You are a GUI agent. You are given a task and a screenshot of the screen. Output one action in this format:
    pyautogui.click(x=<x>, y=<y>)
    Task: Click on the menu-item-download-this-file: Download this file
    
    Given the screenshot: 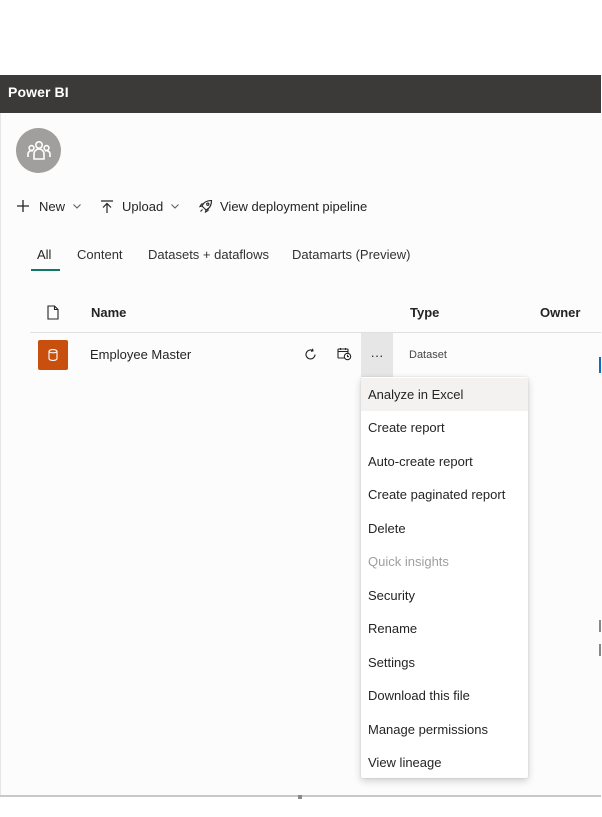 What is the action you would take?
    pyautogui.click(x=444, y=695)
    